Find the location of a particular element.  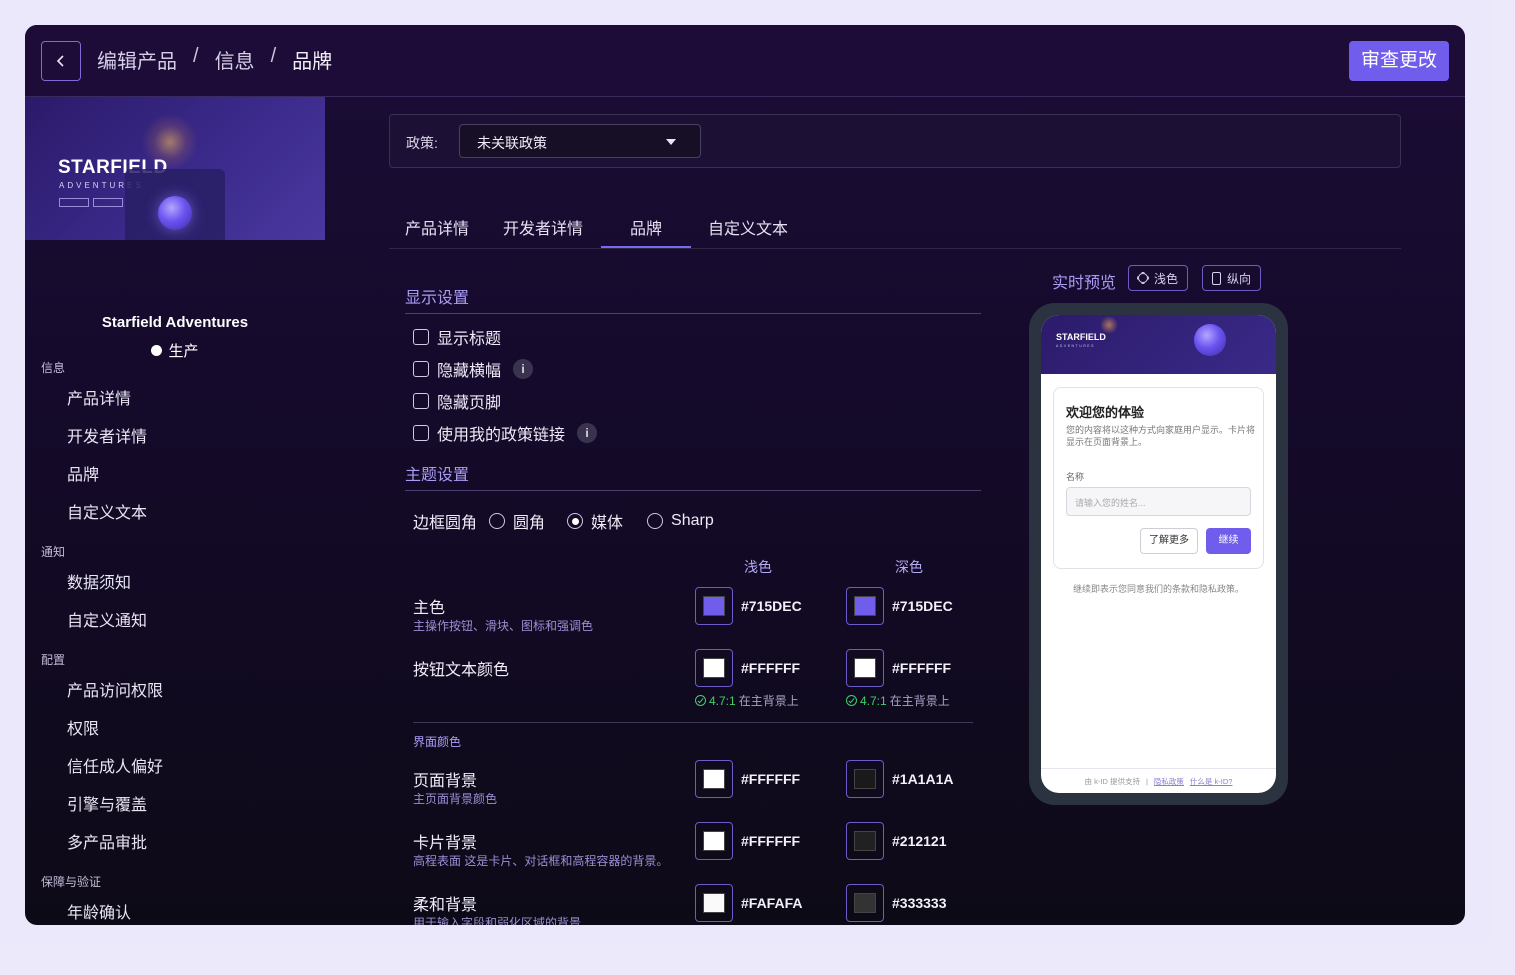

preview-continue-button: 继续 is located at coordinates (1228, 541).